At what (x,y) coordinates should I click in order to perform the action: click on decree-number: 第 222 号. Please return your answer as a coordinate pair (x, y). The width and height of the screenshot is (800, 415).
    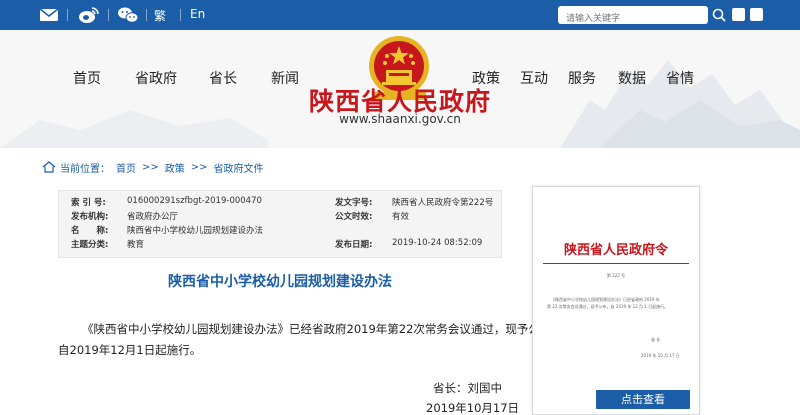
    Looking at the image, I should click on (616, 275).